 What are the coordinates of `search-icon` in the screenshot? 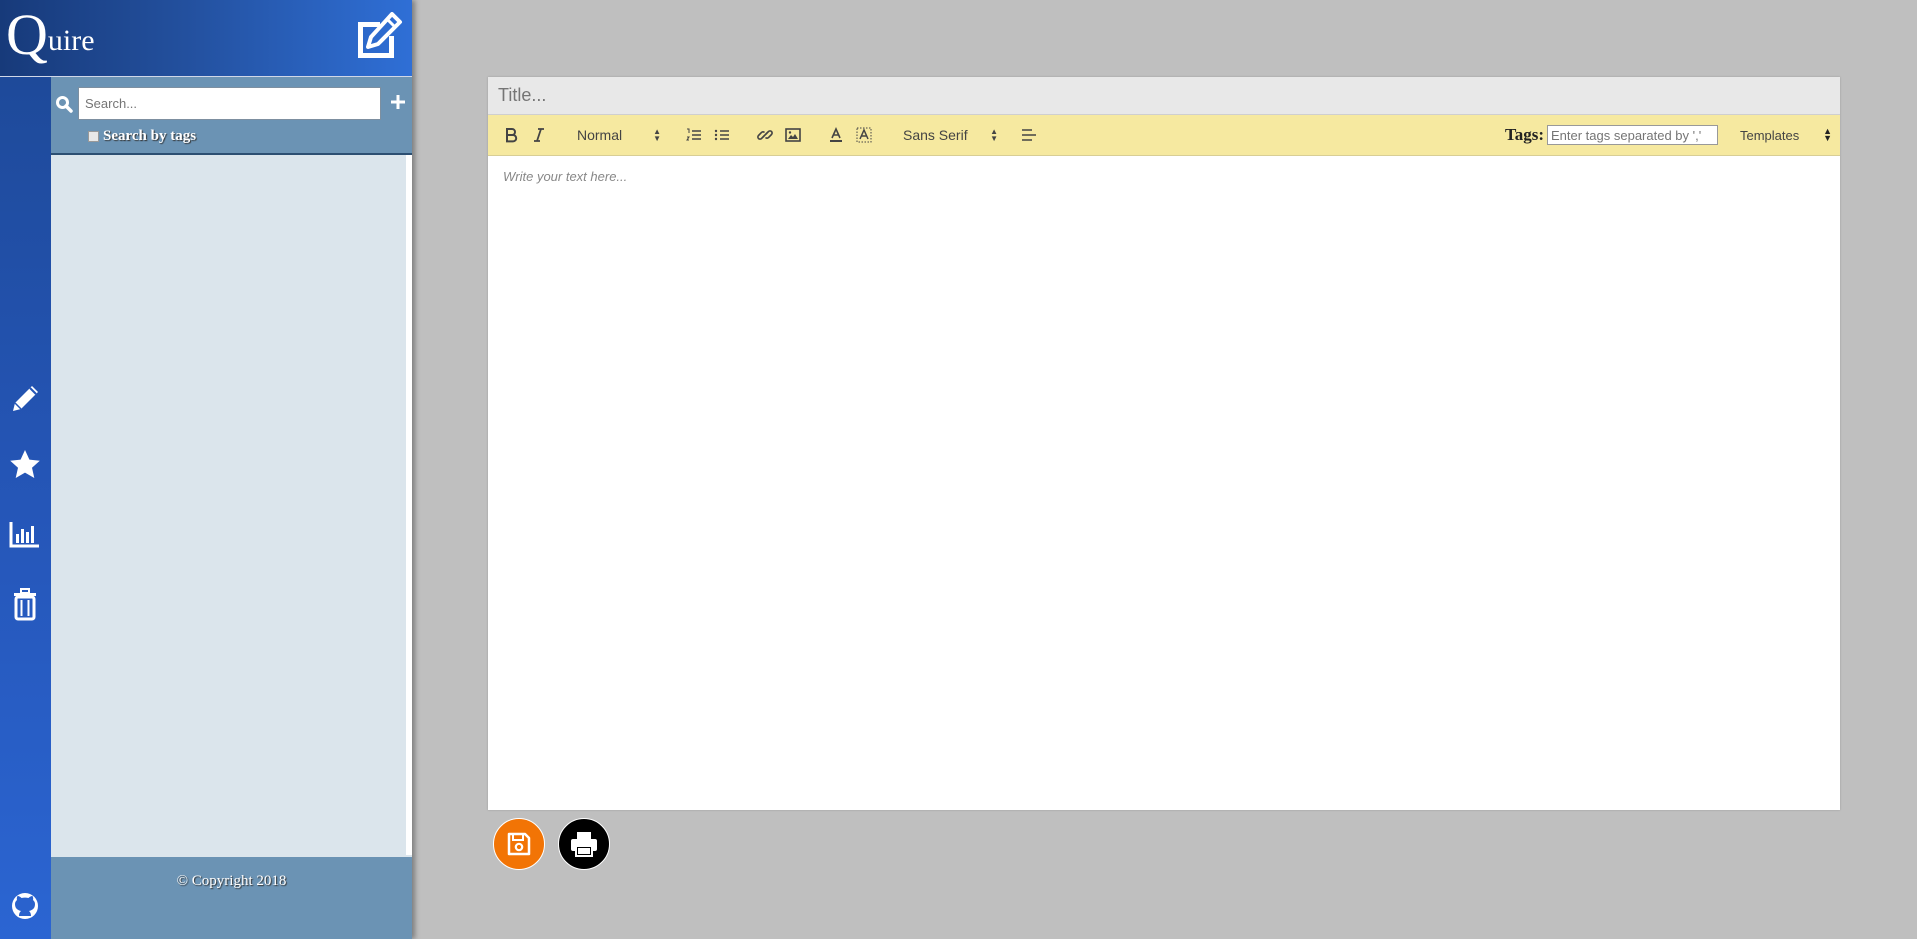 It's located at (64, 104).